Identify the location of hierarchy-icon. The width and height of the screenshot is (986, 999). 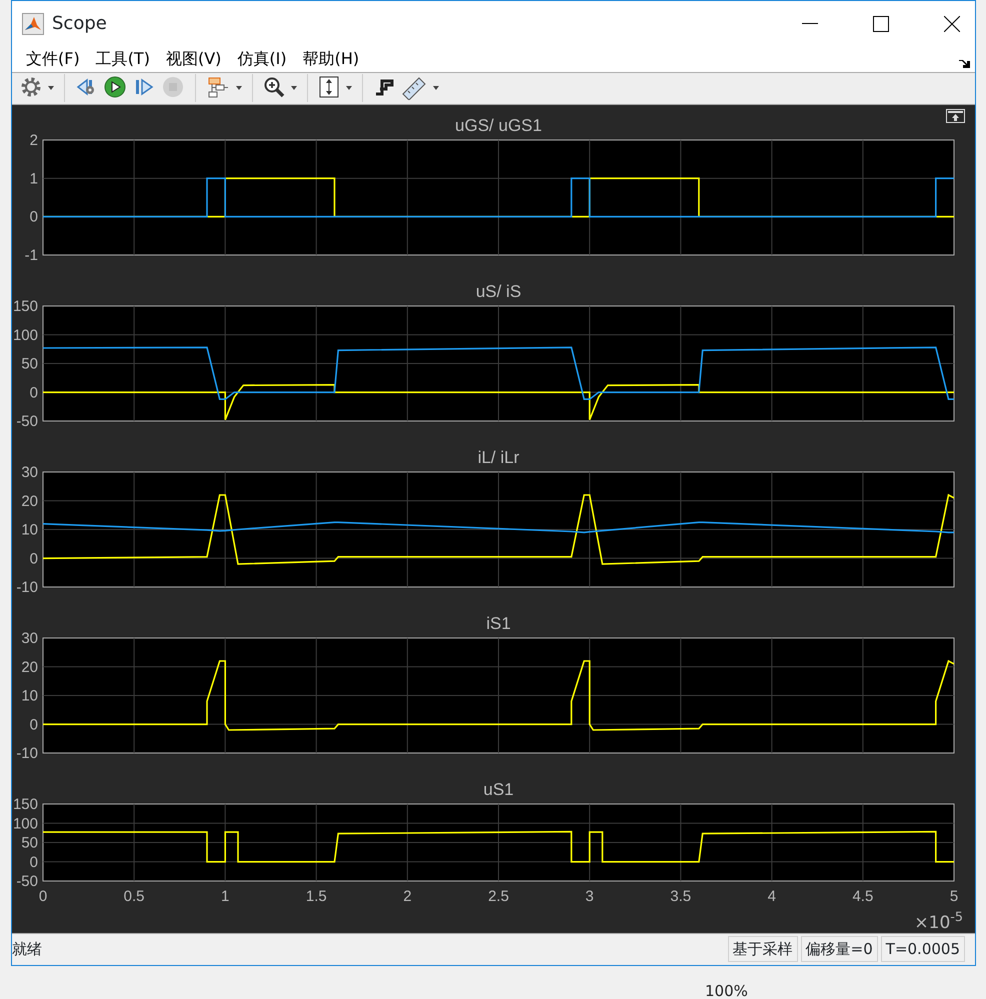
(218, 88).